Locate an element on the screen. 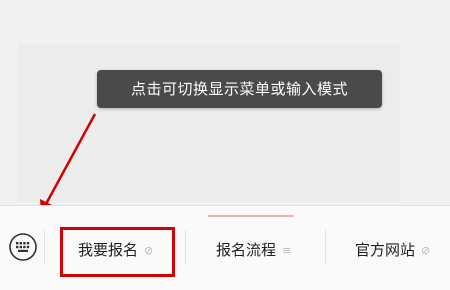 The width and height of the screenshot is (450, 290). menu-item-process: 报名流程 ≡ is located at coordinates (253, 250).